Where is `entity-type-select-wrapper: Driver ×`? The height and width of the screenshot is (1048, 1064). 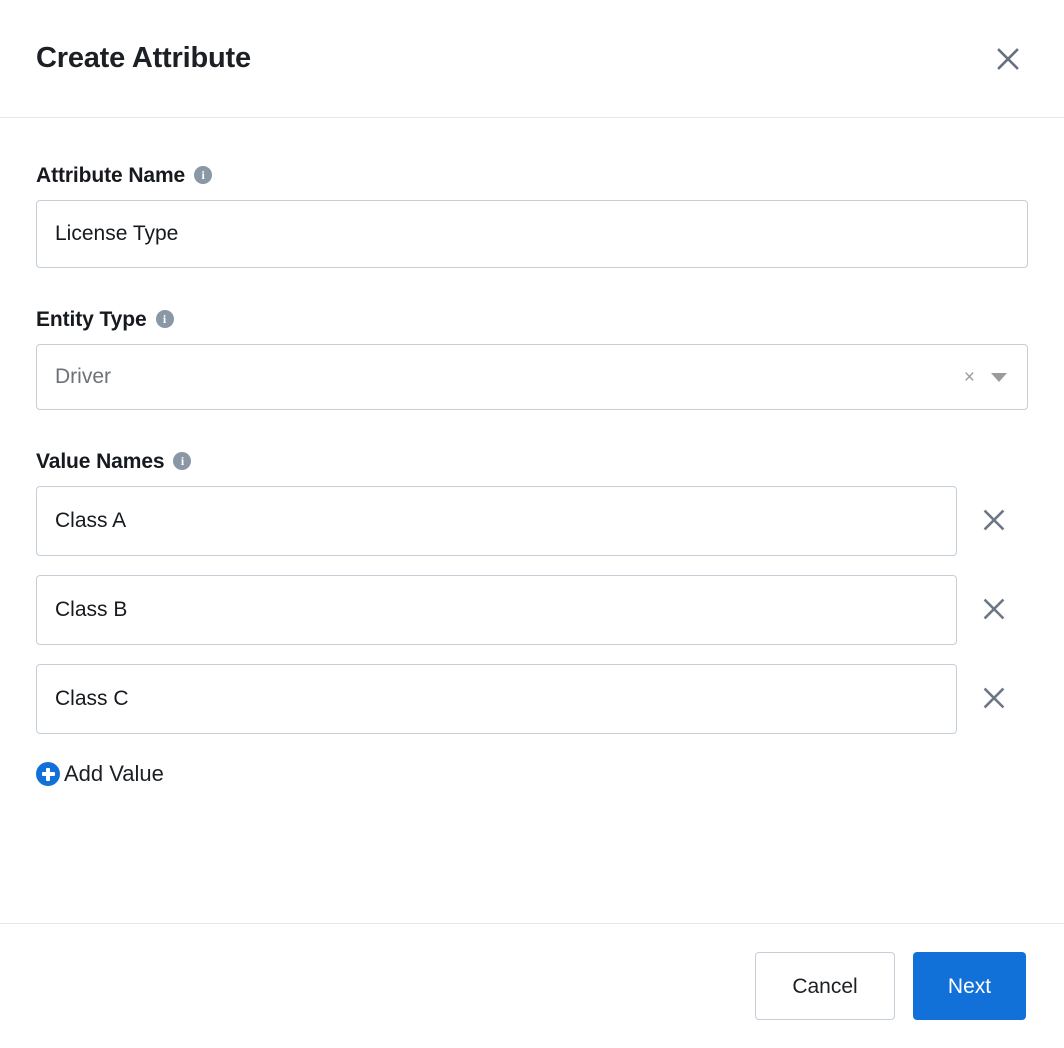 entity-type-select-wrapper: Driver × is located at coordinates (532, 377).